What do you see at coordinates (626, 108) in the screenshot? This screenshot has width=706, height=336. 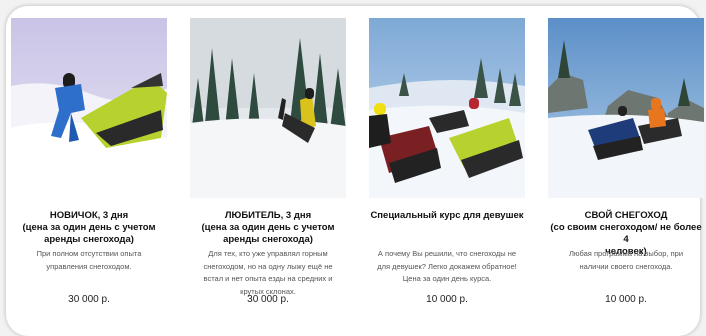 I see `card-photo-own-snowmobile` at bounding box center [626, 108].